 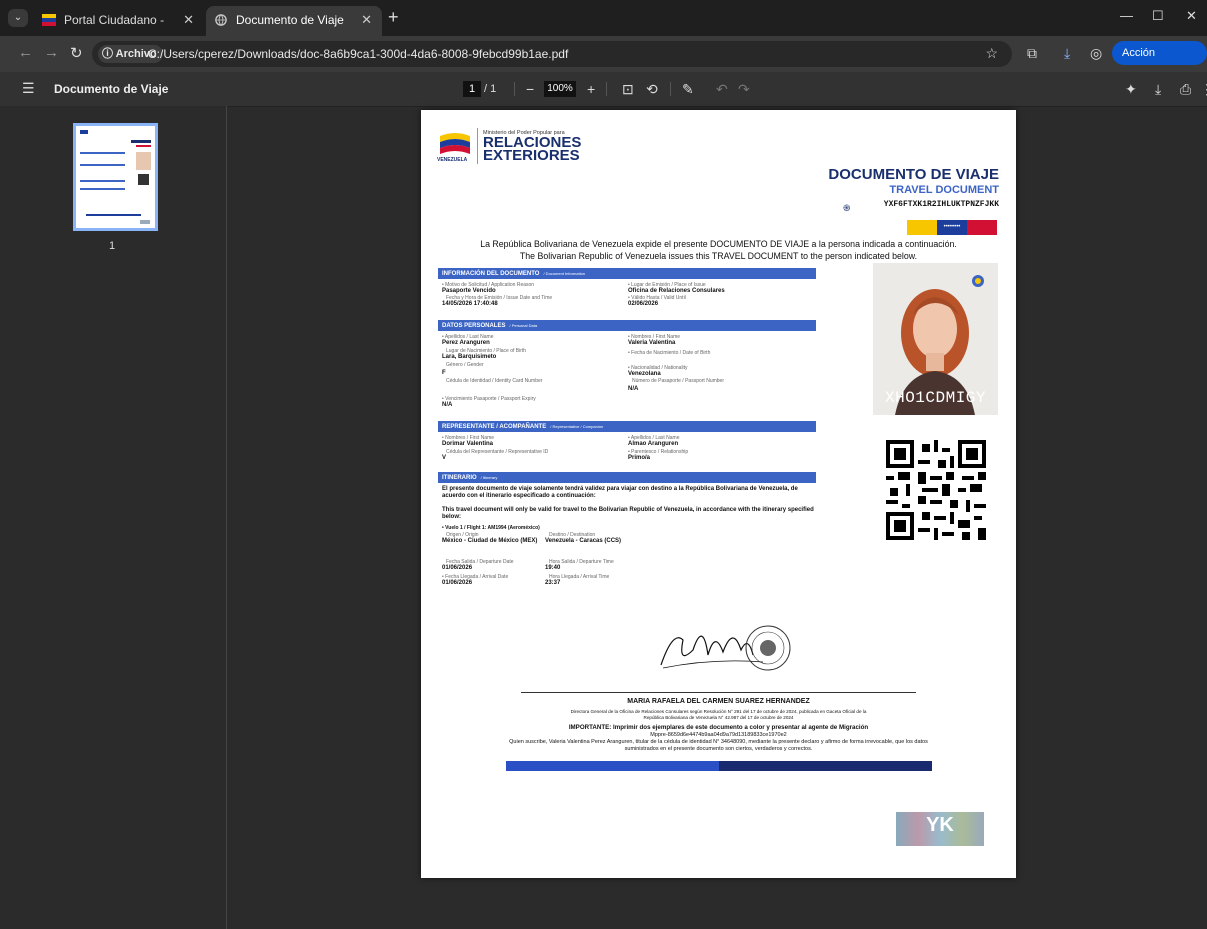 What do you see at coordinates (466, 343) in the screenshot?
I see `lastname-value: Perez Aranguren` at bounding box center [466, 343].